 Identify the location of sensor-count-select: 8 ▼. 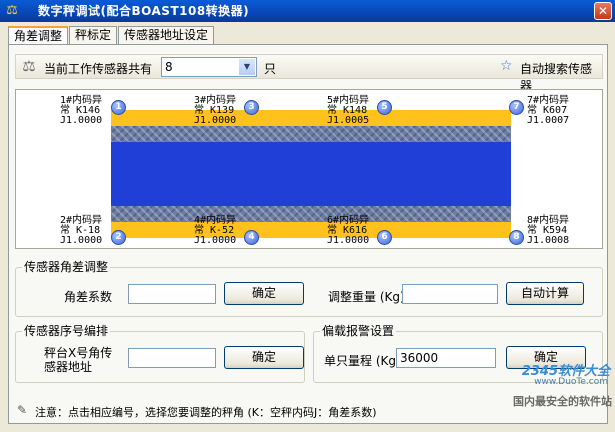
(209, 67).